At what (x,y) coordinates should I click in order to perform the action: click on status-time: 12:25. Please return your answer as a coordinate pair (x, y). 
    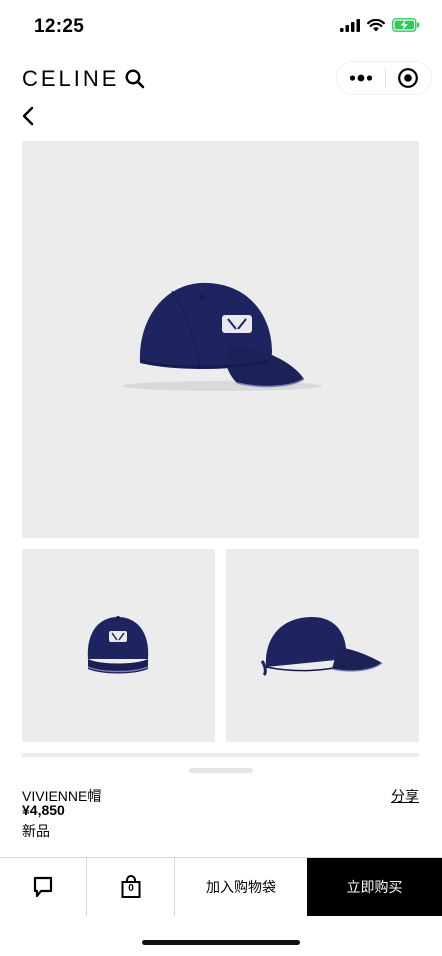
    Looking at the image, I should click on (59, 26).